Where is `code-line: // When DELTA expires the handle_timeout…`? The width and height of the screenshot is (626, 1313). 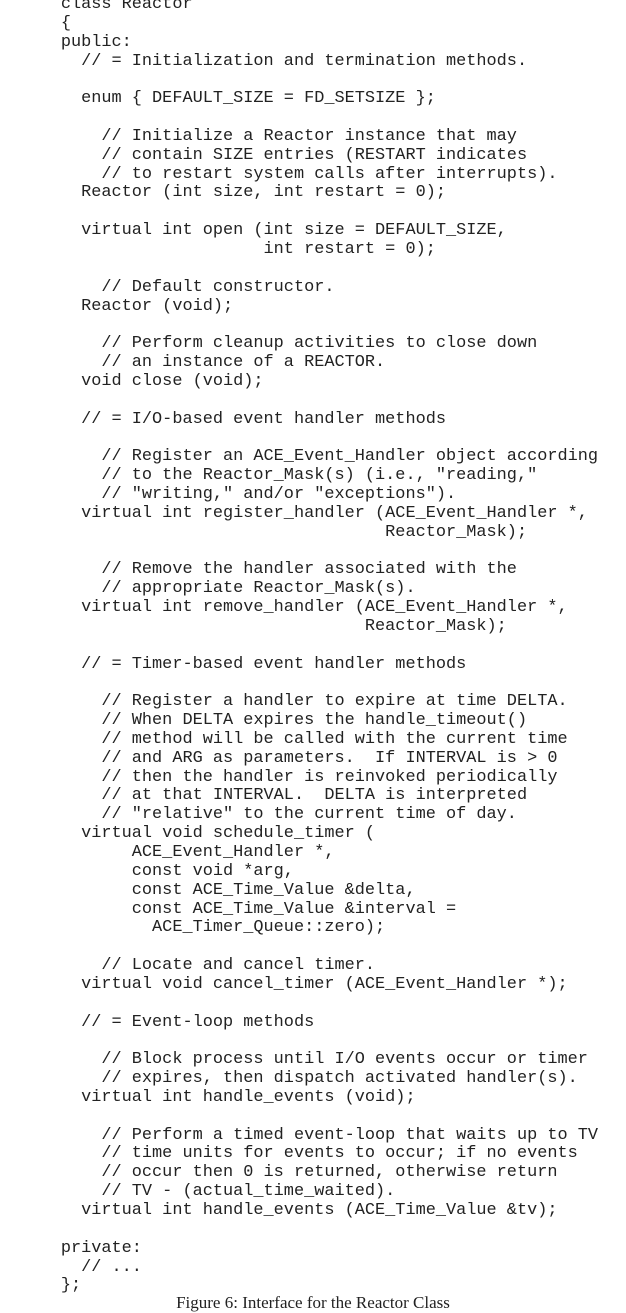 code-line: // When DELTA expires the handle_timeout… is located at coordinates (264, 721).